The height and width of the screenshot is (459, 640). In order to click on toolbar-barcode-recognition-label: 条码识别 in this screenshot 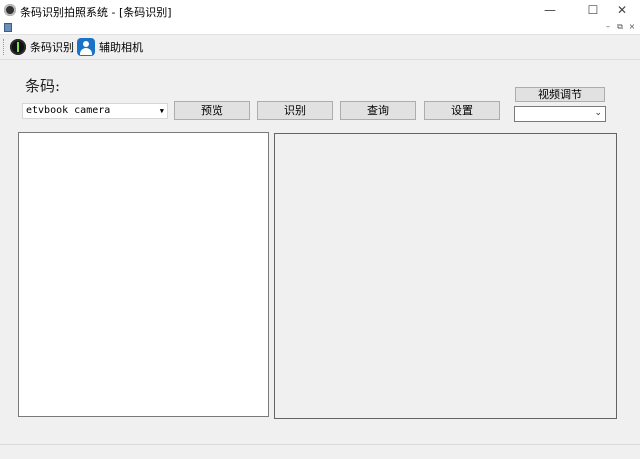, I will do `click(52, 47)`.